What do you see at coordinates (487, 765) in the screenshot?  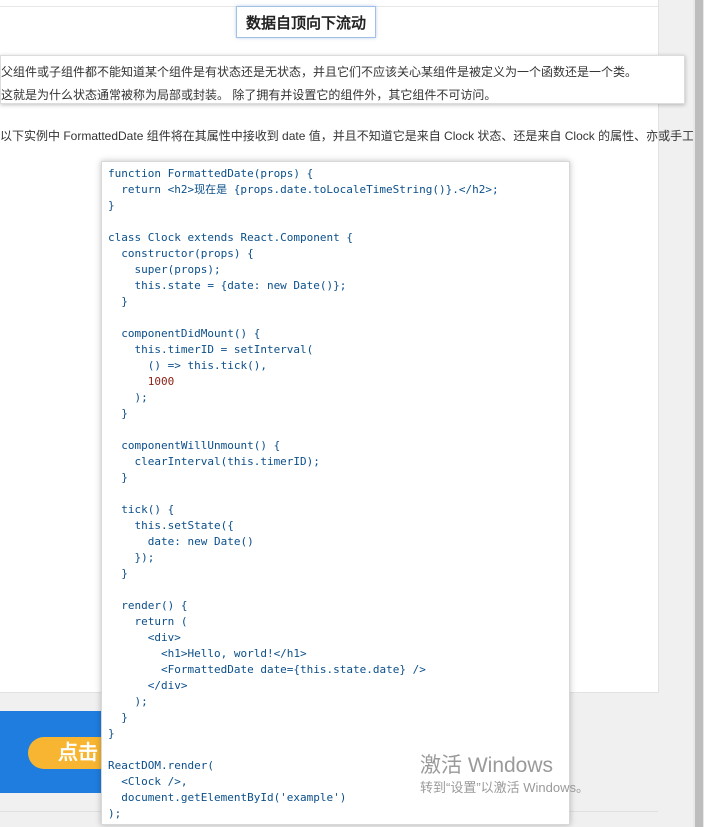 I see `activation-watermark-title: 激活 Windows` at bounding box center [487, 765].